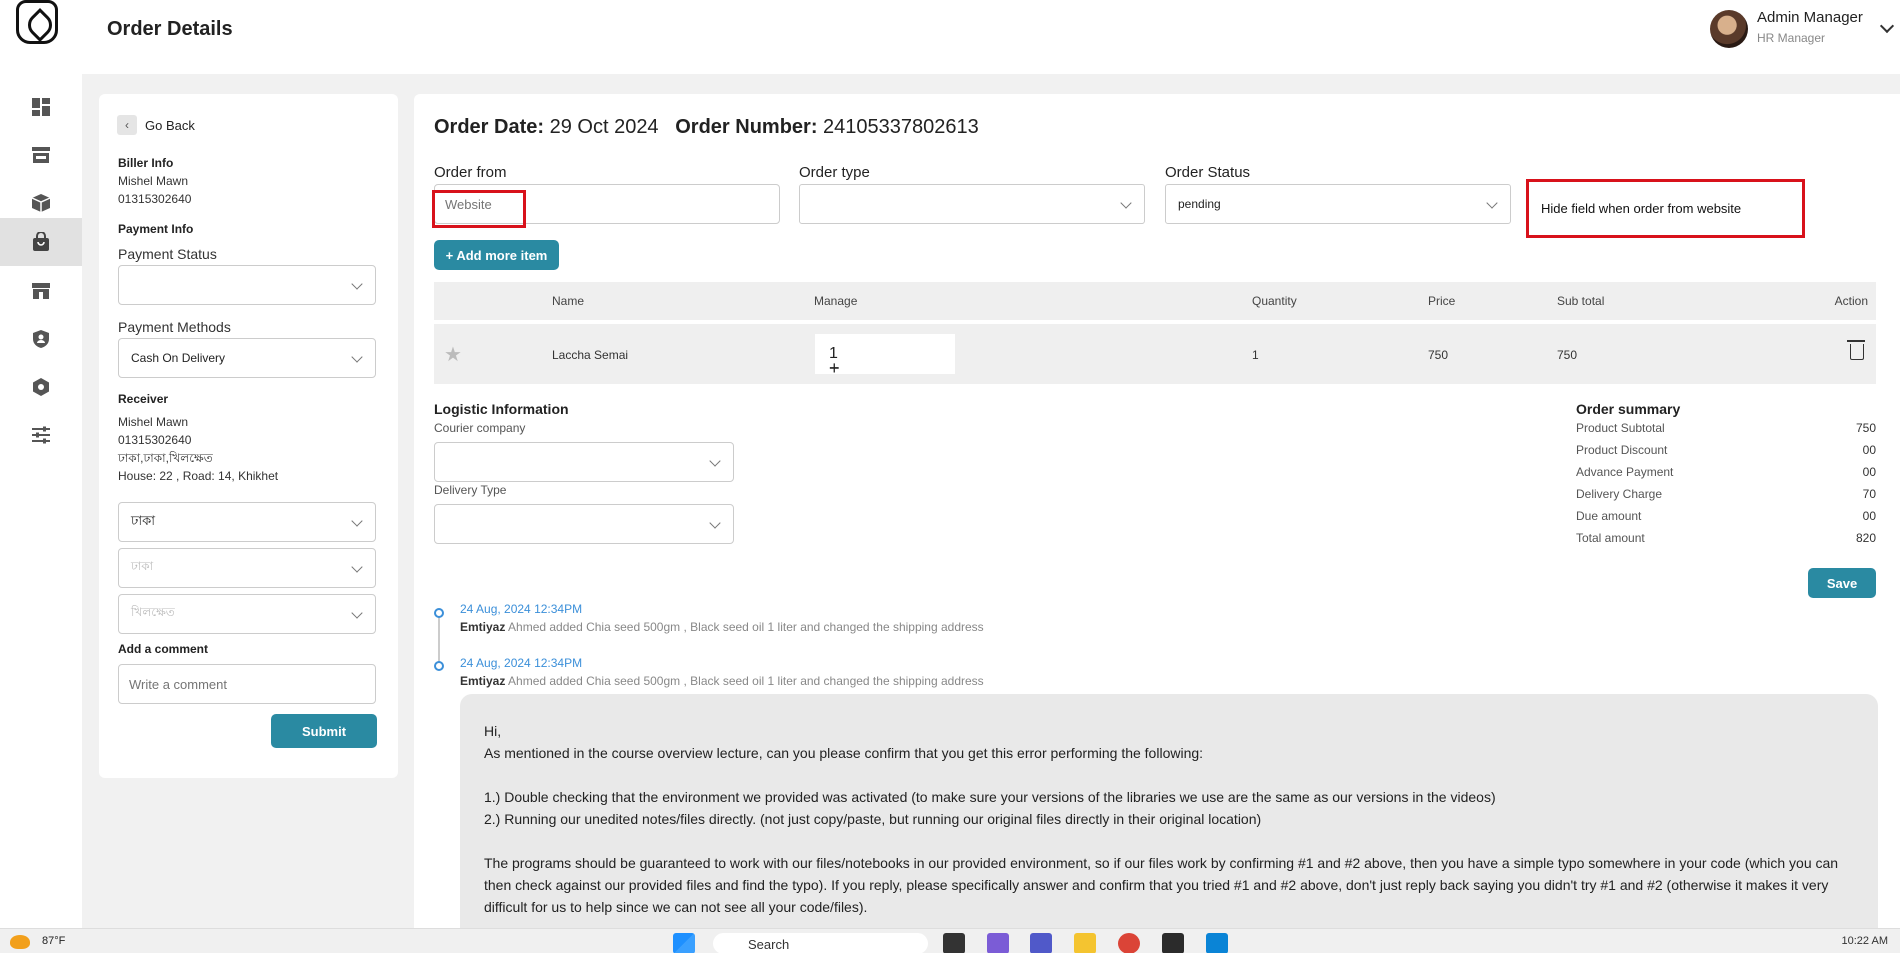  Describe the element at coordinates (54, 941) in the screenshot. I see `weather-temp: 87°F` at that location.